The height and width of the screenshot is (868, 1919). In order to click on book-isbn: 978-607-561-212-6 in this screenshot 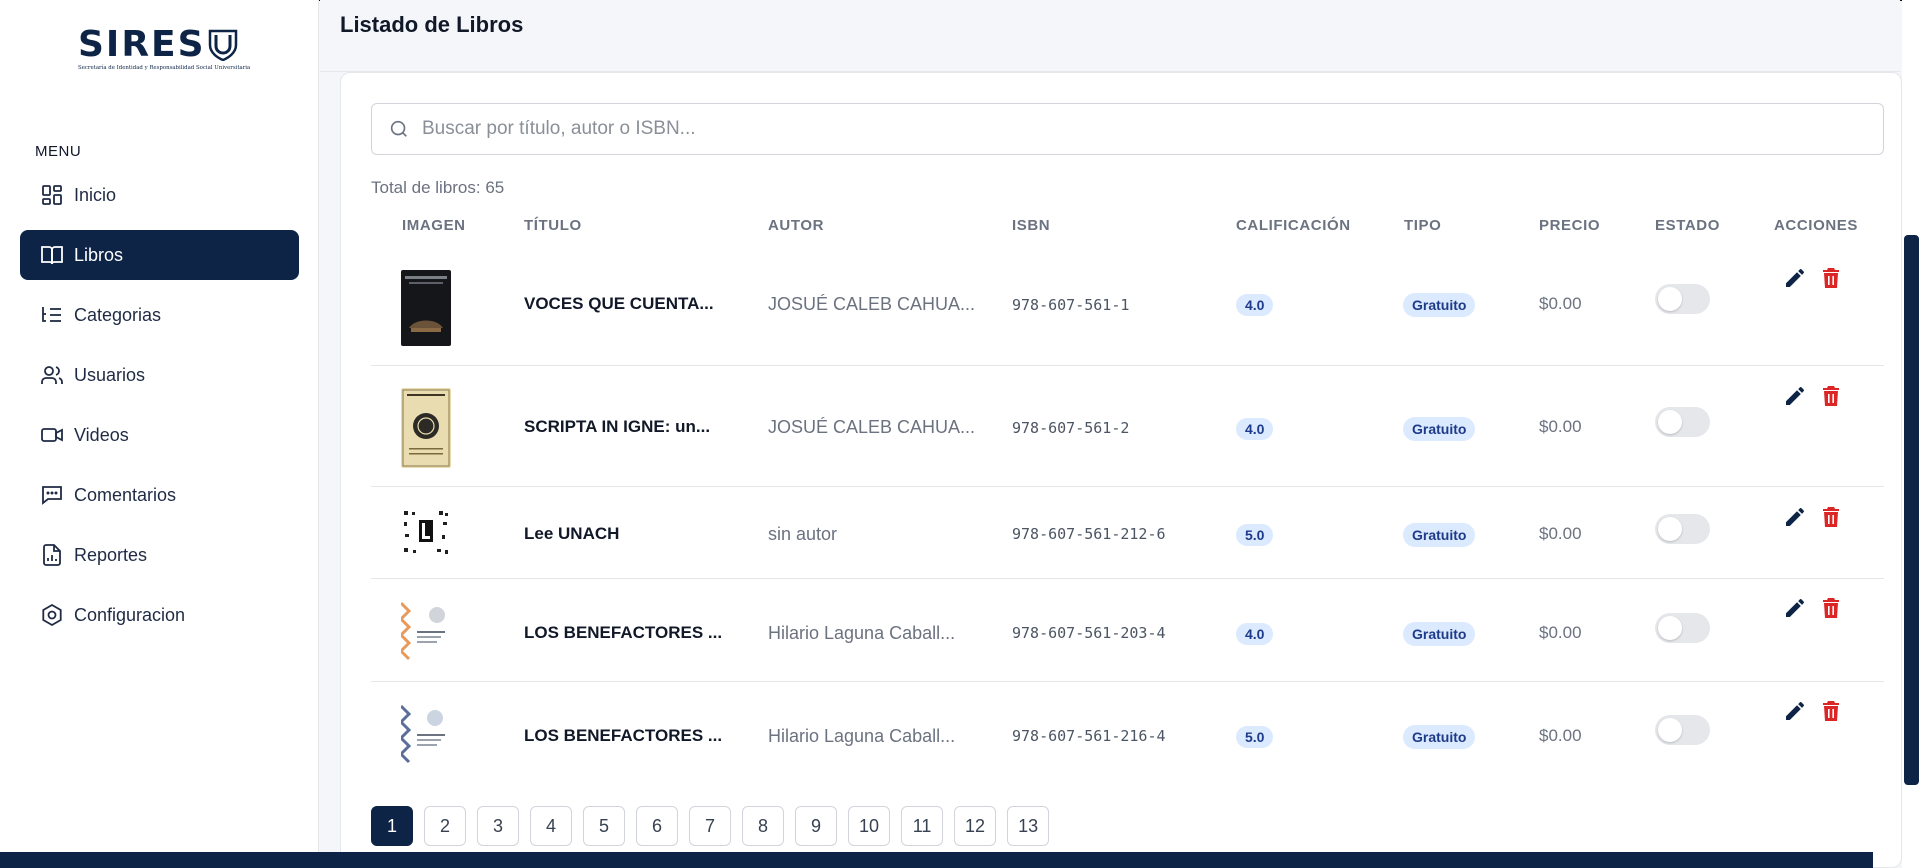, I will do `click(1089, 534)`.